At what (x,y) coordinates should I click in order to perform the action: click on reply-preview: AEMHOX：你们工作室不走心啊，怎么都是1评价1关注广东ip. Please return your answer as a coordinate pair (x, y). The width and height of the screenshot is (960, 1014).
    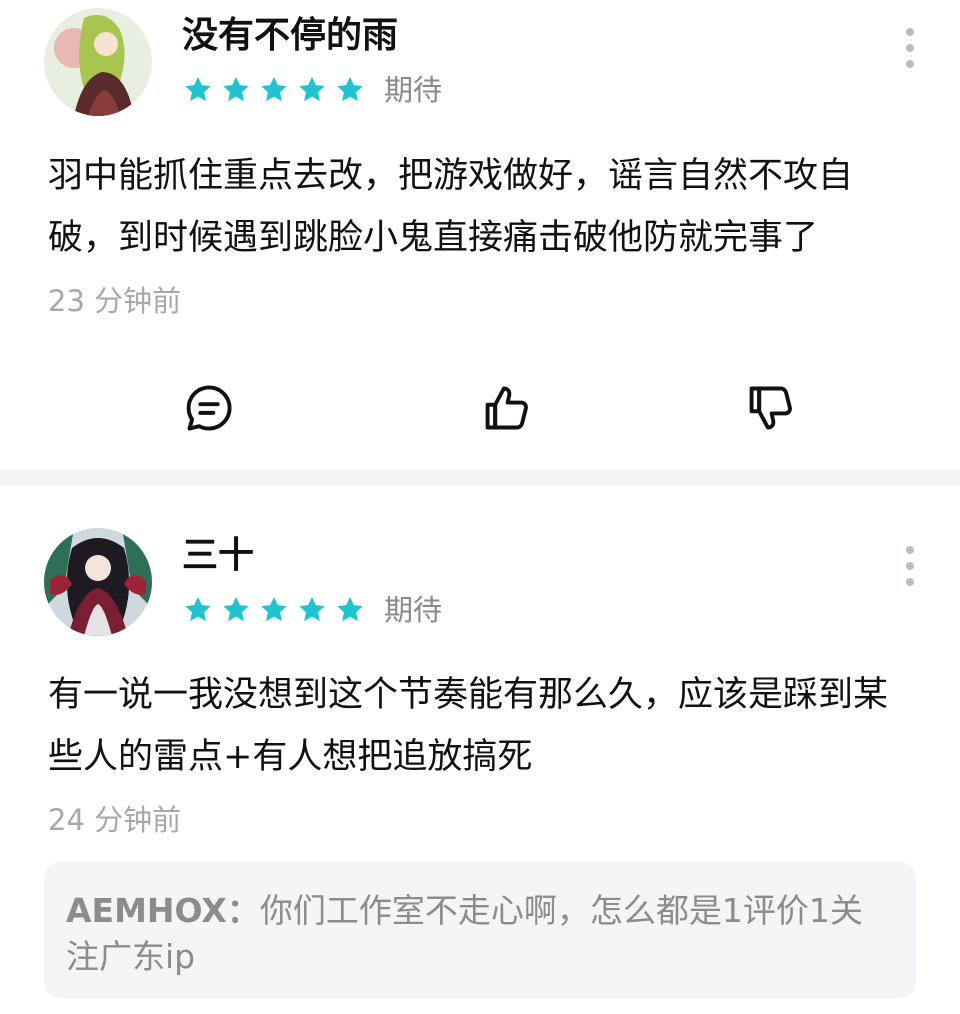
    Looking at the image, I should click on (480, 930).